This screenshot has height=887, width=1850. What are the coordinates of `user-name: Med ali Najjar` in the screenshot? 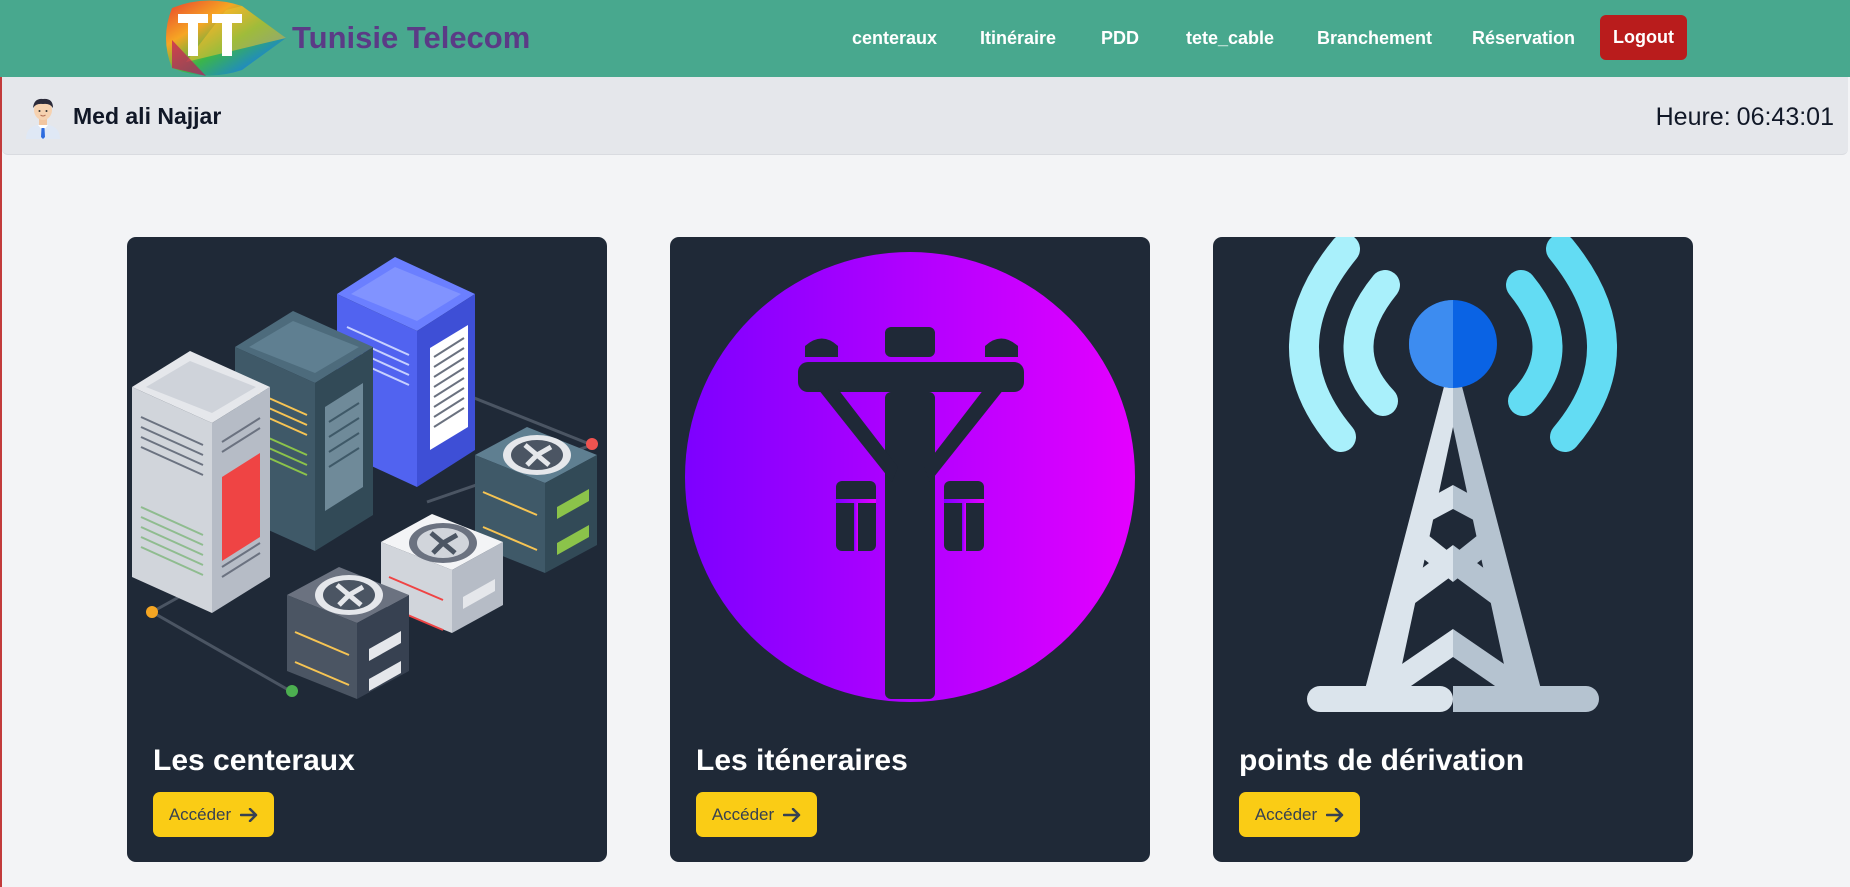 It's located at (147, 116).